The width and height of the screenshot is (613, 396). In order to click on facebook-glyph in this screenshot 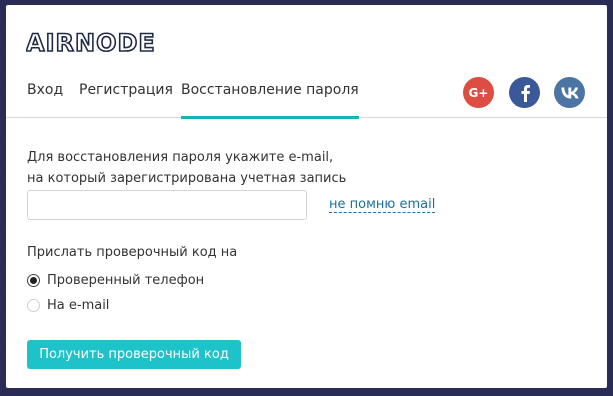, I will do `click(525, 93)`.